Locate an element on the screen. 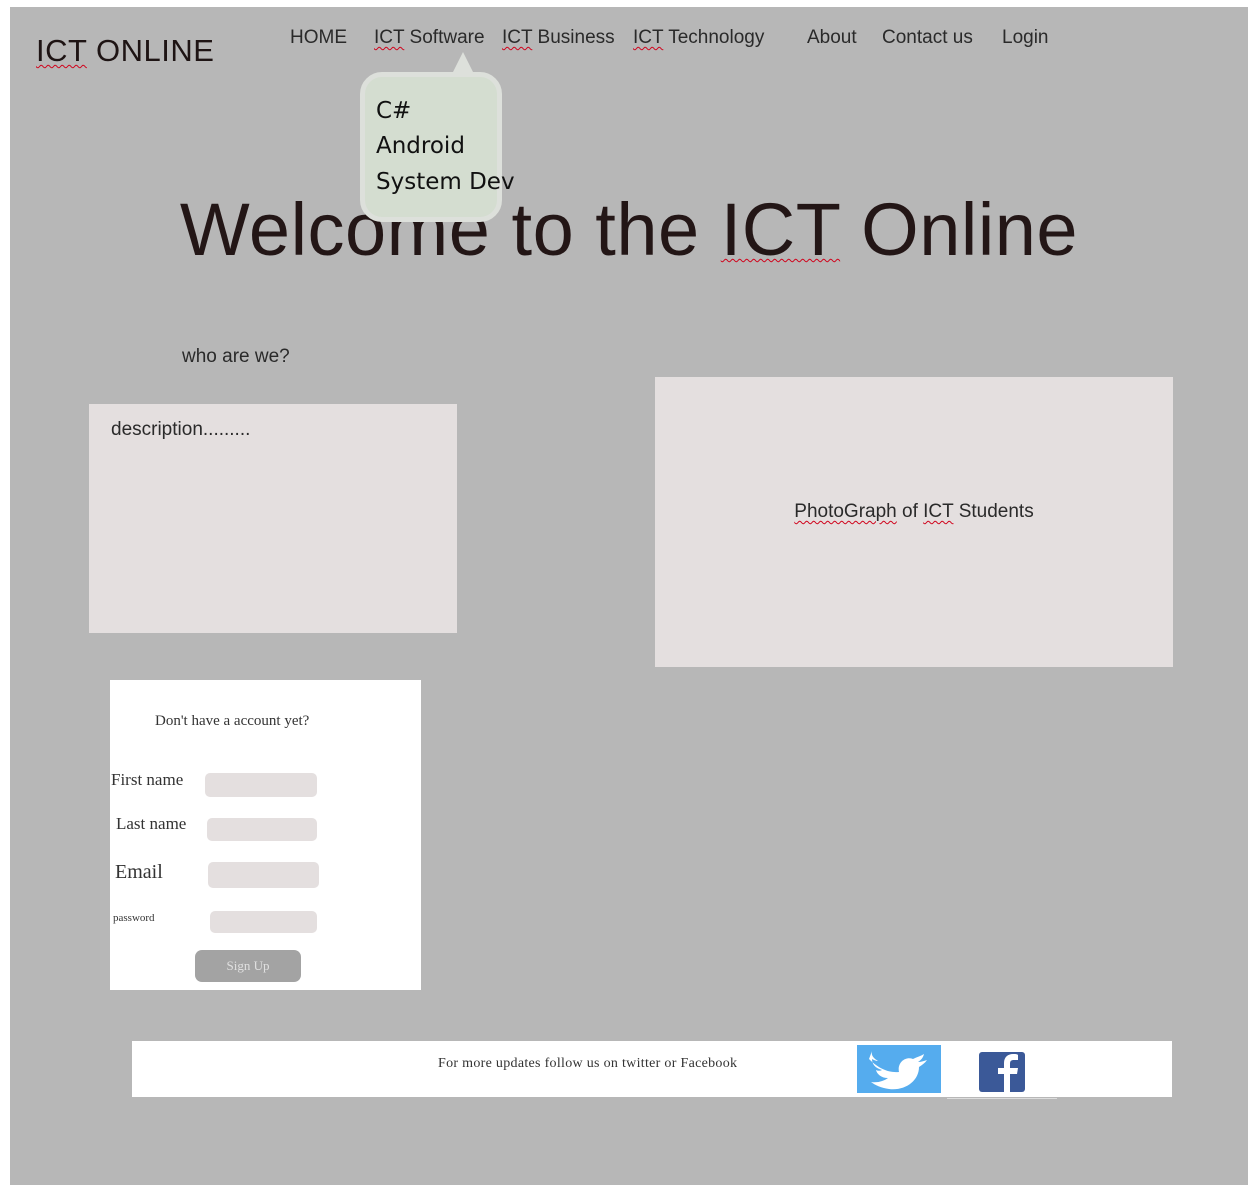  logo-ict: ICT is located at coordinates (61, 50).